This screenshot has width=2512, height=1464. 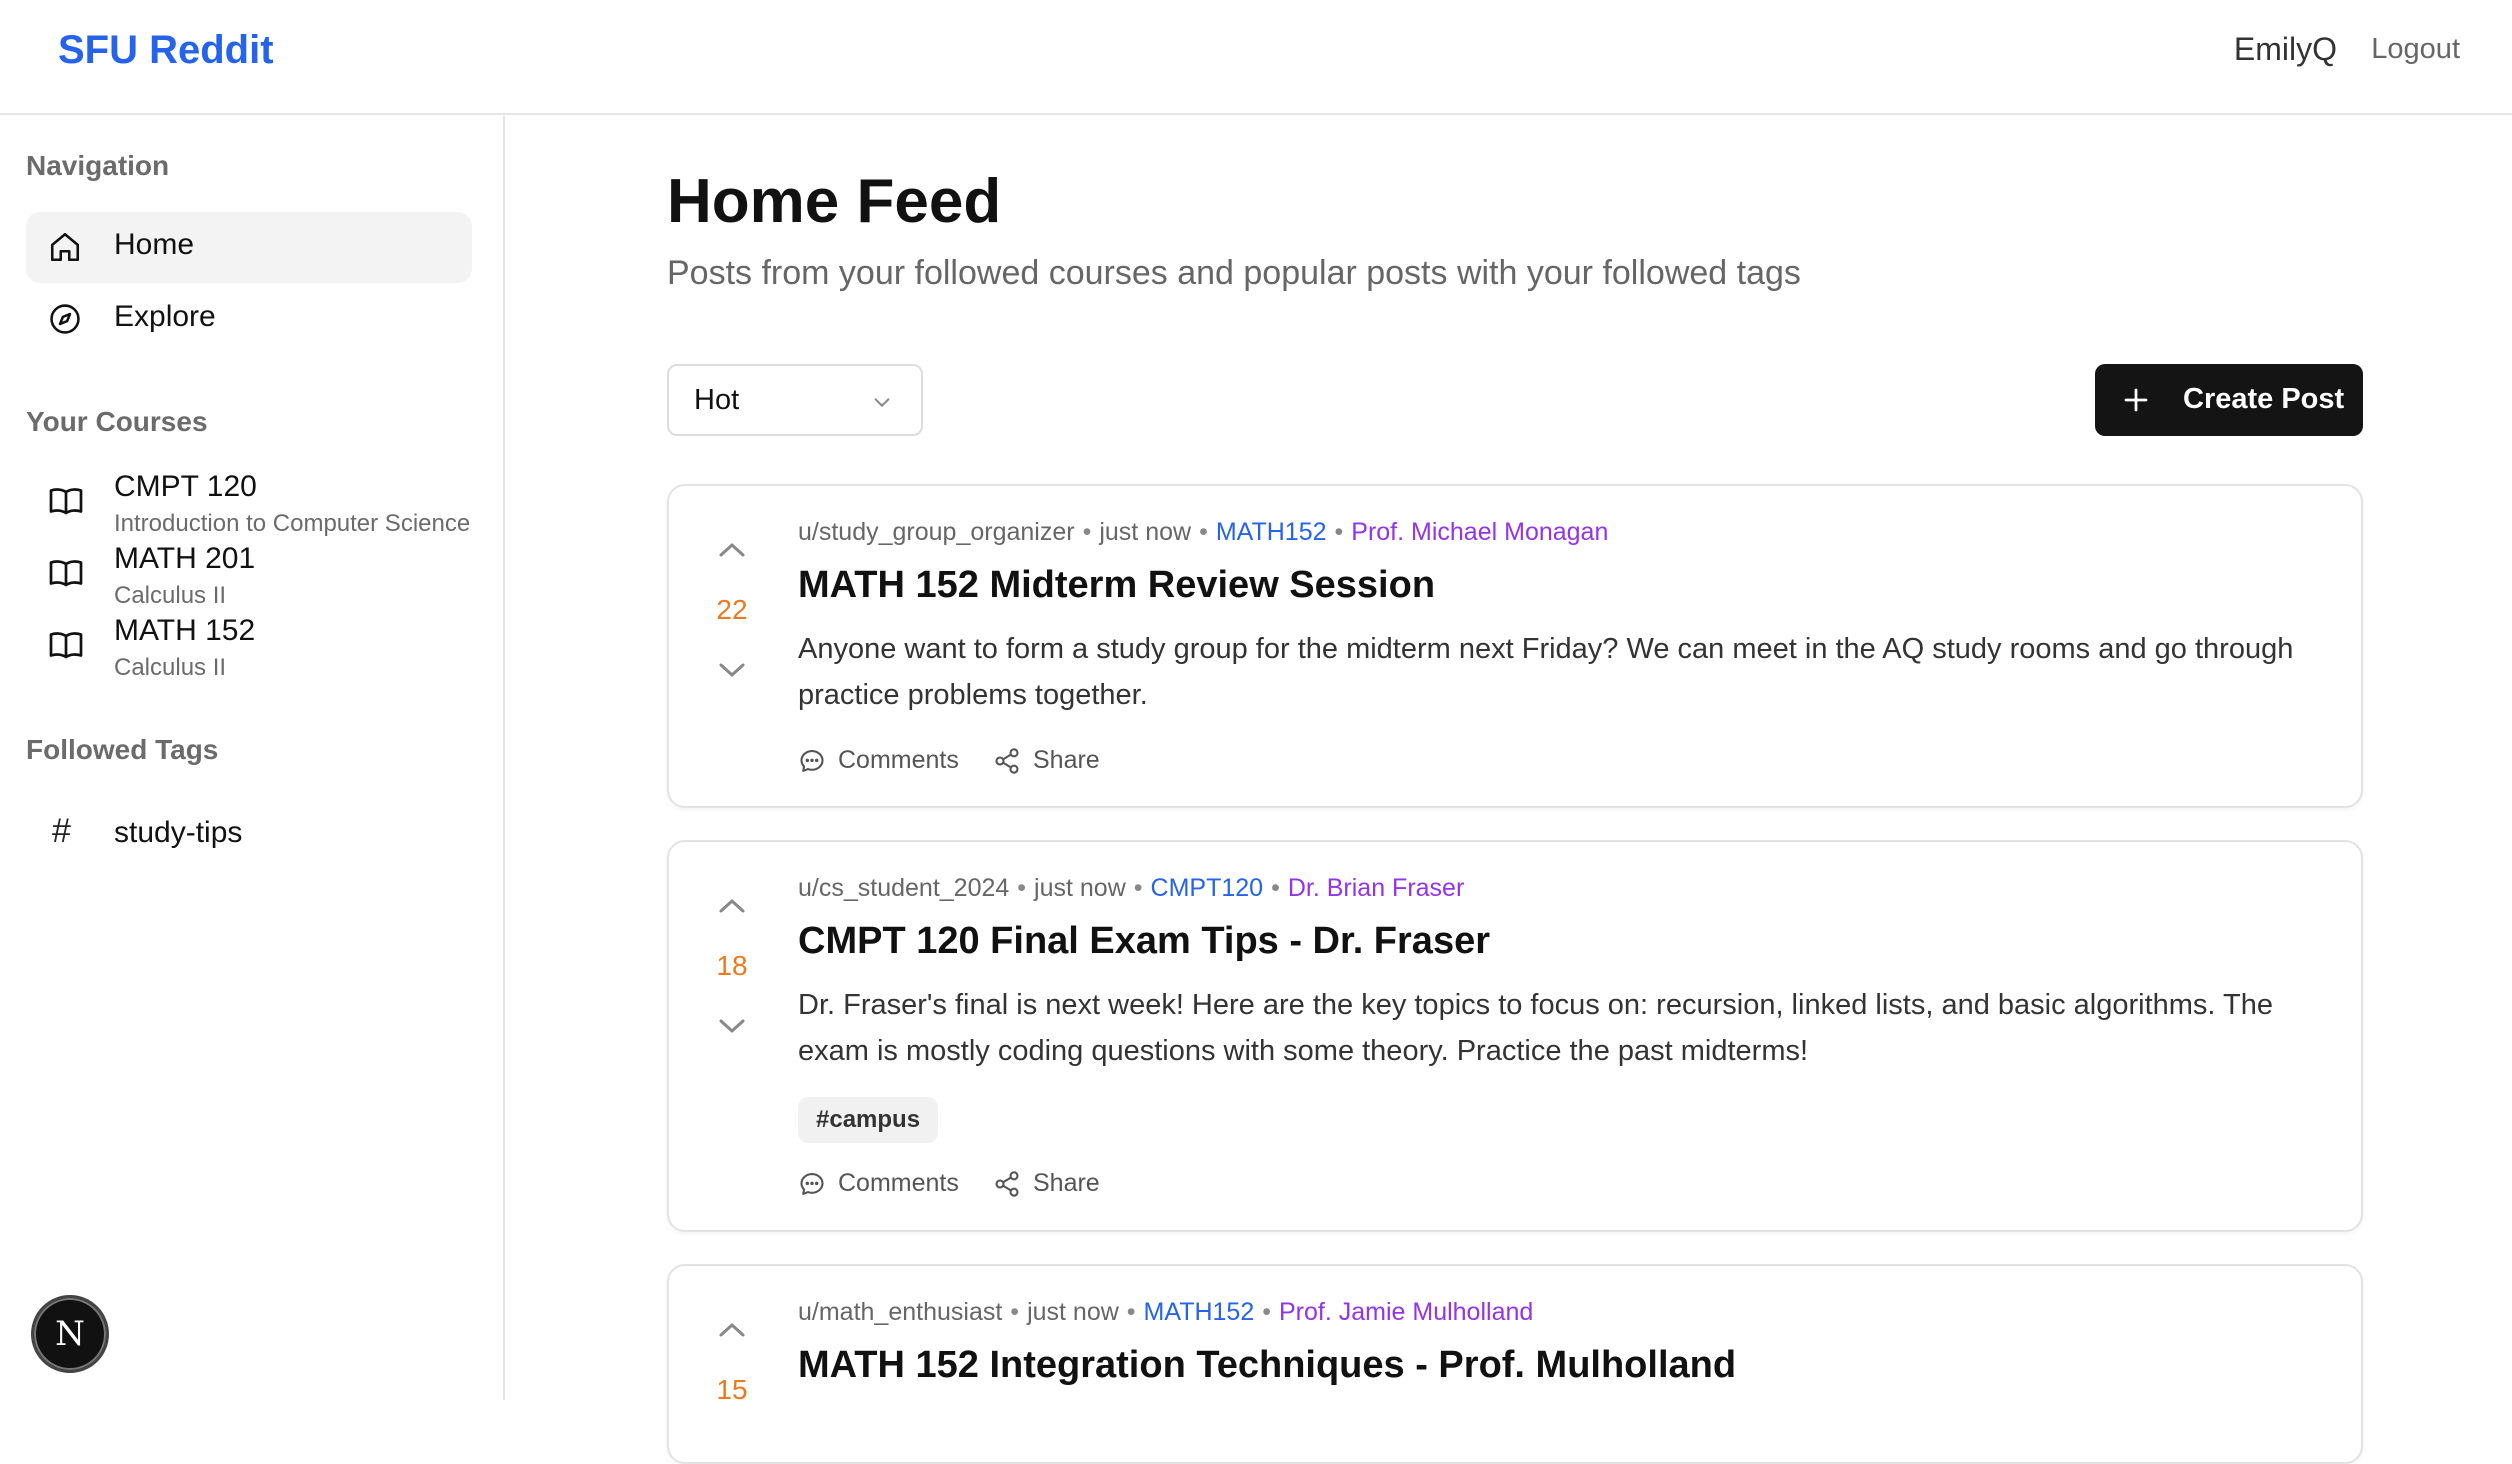 I want to click on sidebar-course-math201: MATH 201 Calculus II, so click(x=266, y=577).